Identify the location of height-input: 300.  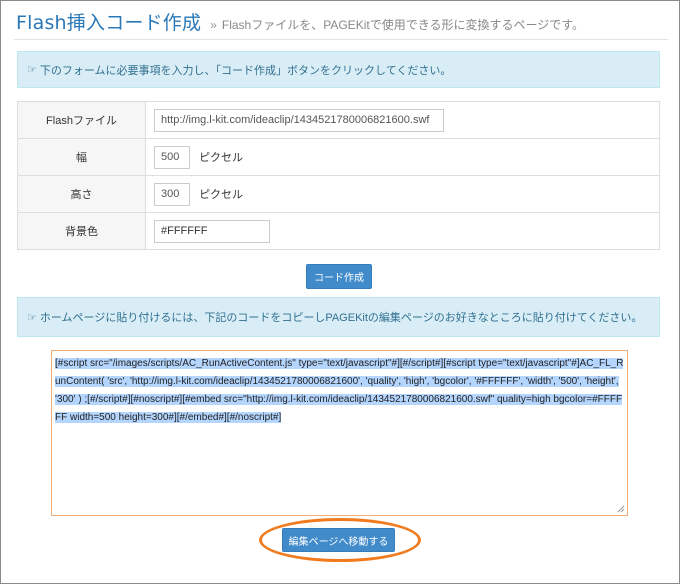
(172, 194).